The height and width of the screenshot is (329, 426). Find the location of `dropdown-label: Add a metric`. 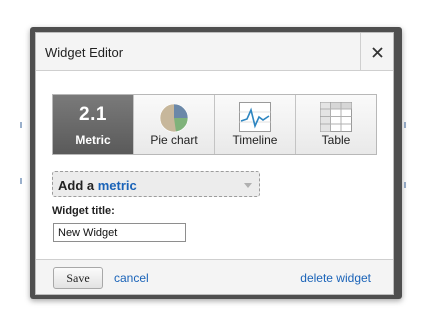

dropdown-label: Add a metric is located at coordinates (97, 185).